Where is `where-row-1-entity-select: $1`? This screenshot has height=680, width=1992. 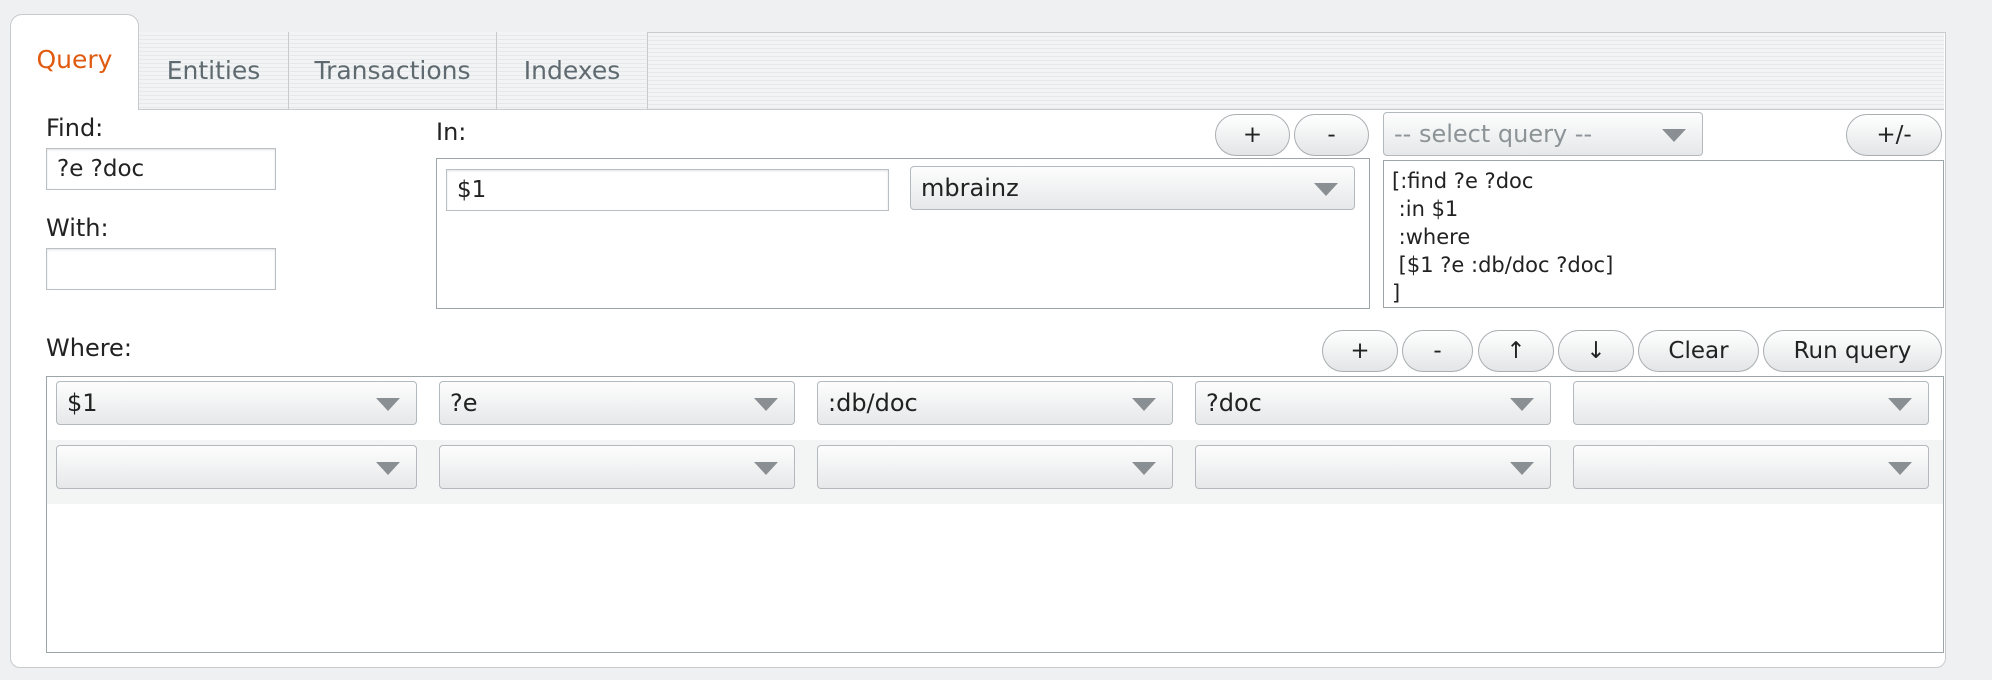
where-row-1-entity-select: $1 is located at coordinates (236, 403).